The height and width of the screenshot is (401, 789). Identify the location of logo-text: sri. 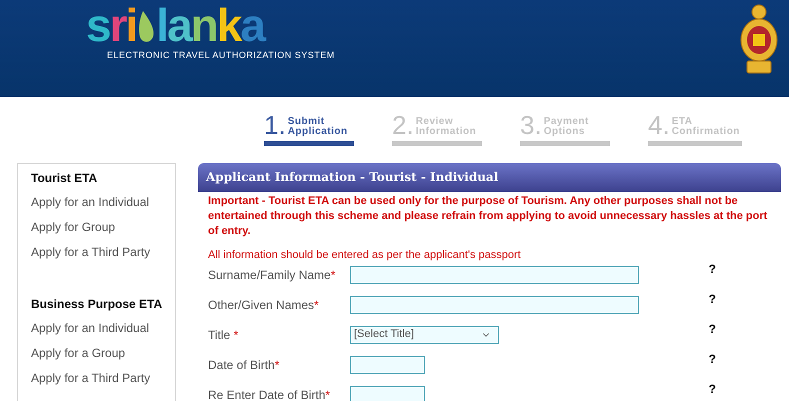
(111, 25).